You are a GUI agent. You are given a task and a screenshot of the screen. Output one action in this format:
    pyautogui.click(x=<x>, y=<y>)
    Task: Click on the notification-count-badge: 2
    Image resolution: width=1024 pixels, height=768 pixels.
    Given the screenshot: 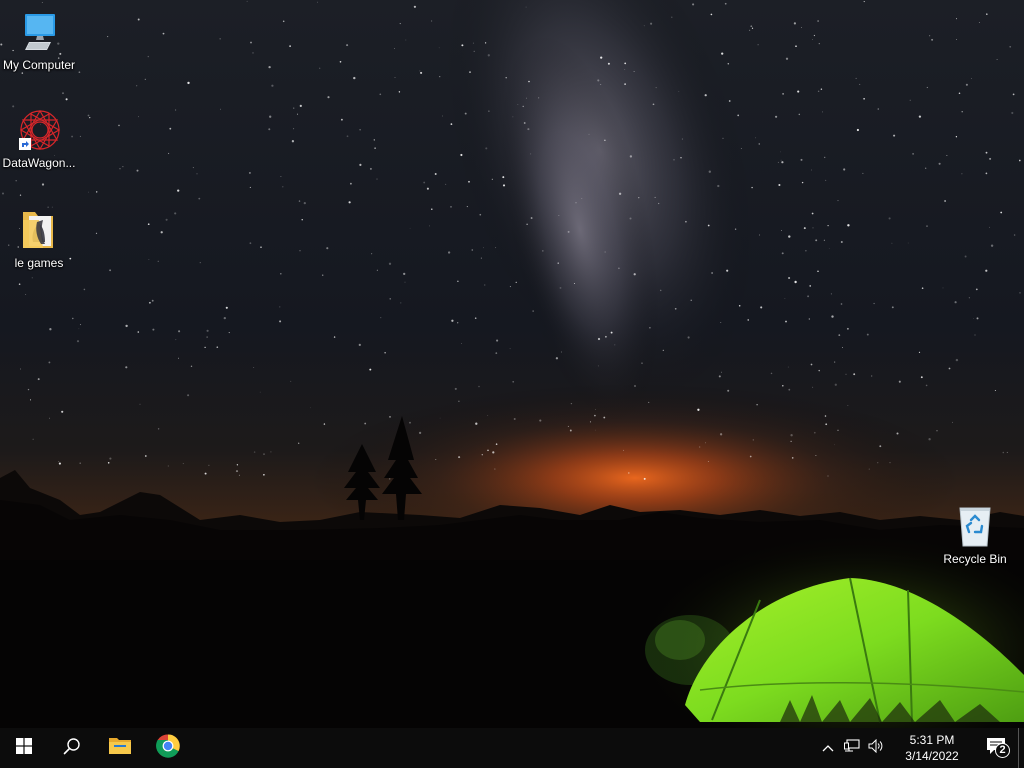 What is the action you would take?
    pyautogui.click(x=1002, y=750)
    